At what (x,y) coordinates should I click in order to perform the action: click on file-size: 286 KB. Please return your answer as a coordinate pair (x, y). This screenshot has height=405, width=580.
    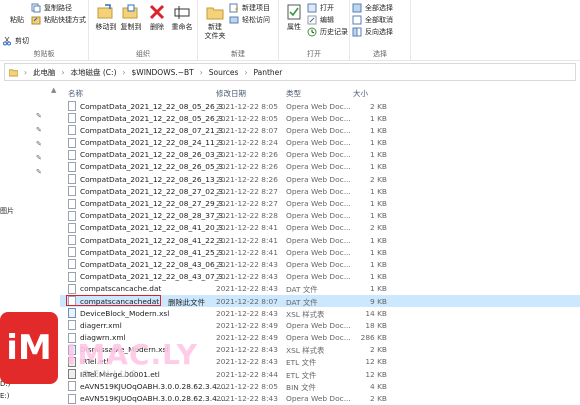
    Looking at the image, I should click on (373, 338).